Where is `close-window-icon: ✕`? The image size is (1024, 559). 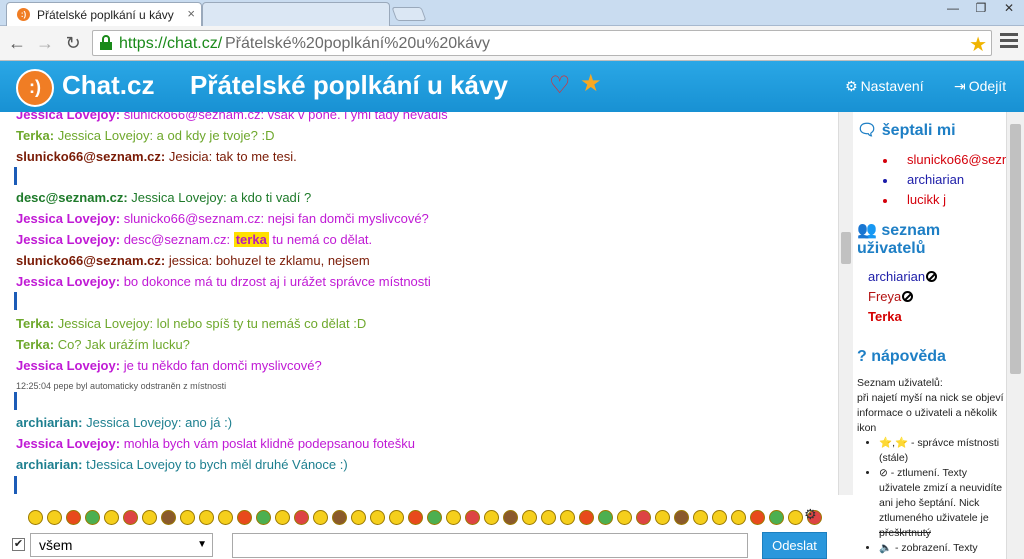 close-window-icon: ✕ is located at coordinates (1009, 8).